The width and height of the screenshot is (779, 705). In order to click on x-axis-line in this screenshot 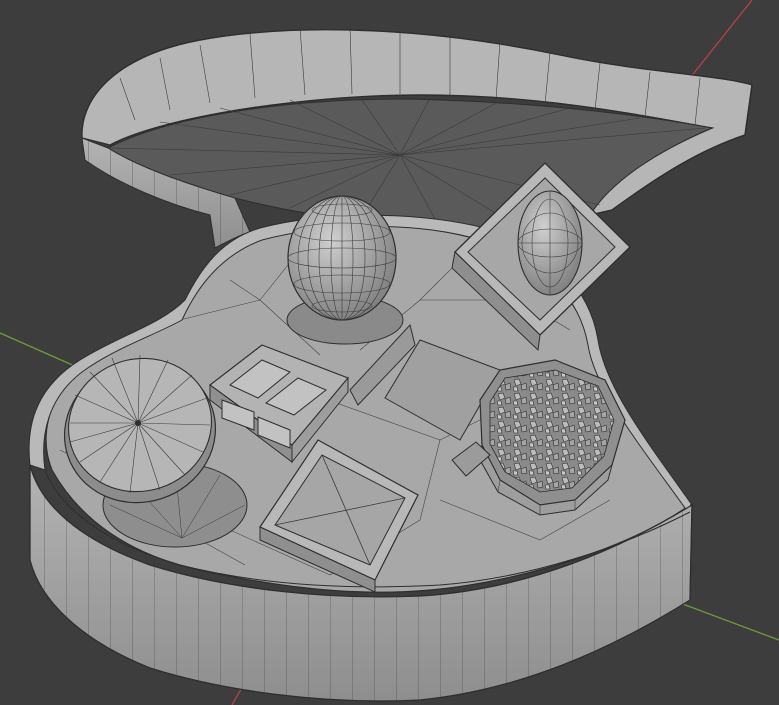, I will do `click(721, 39)`.